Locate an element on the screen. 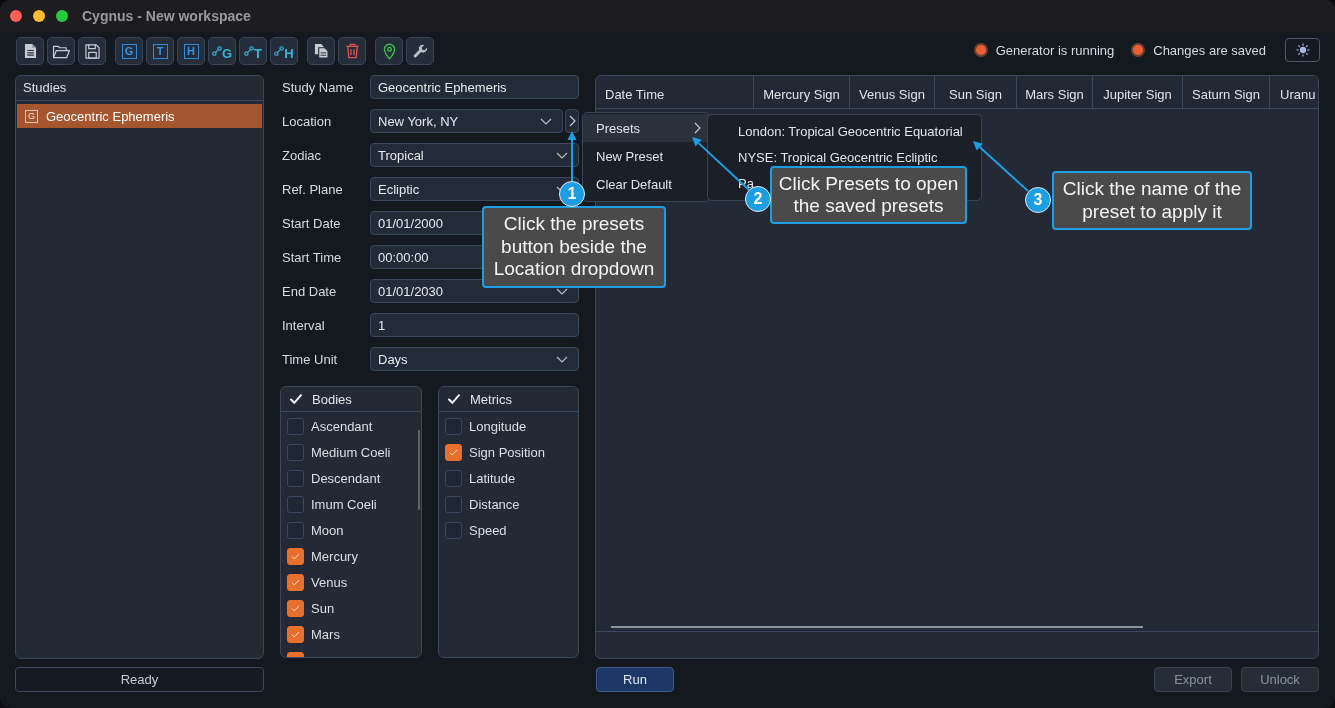  option-label: Ascendant is located at coordinates (342, 426).